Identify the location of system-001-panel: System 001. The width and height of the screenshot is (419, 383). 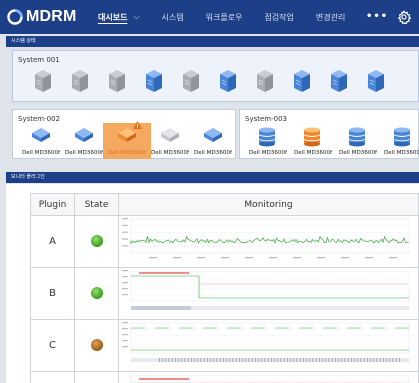
(215, 76).